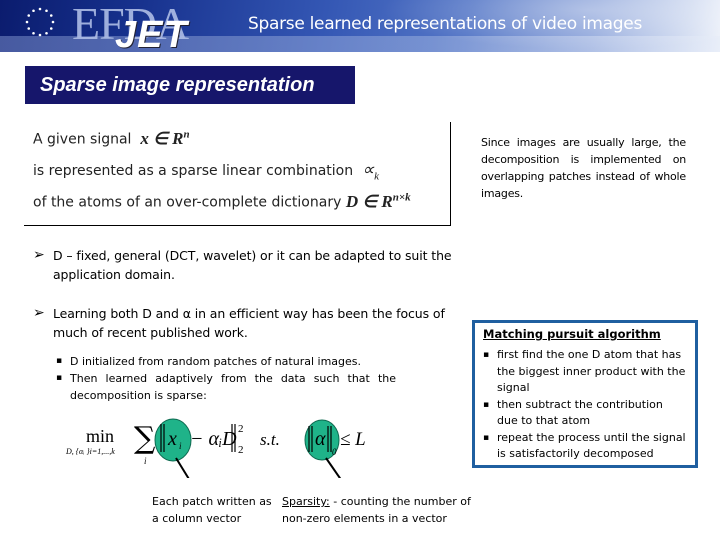 The height and width of the screenshot is (540, 720). What do you see at coordinates (100, 436) in the screenshot?
I see `formula-min: min` at bounding box center [100, 436].